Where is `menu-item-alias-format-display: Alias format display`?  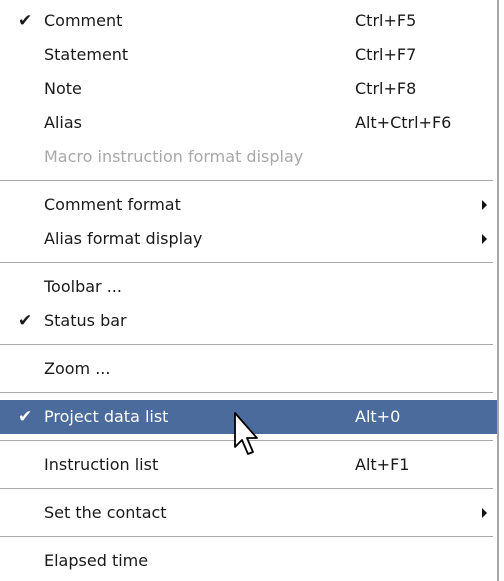 menu-item-alias-format-display: Alias format display is located at coordinates (248, 239).